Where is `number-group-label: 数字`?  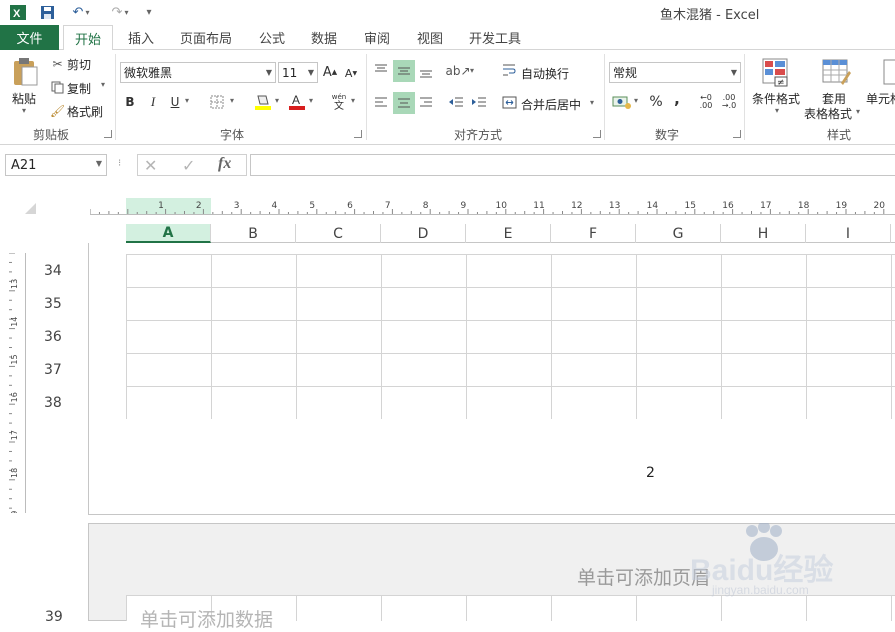 number-group-label: 数字 is located at coordinates (667, 135).